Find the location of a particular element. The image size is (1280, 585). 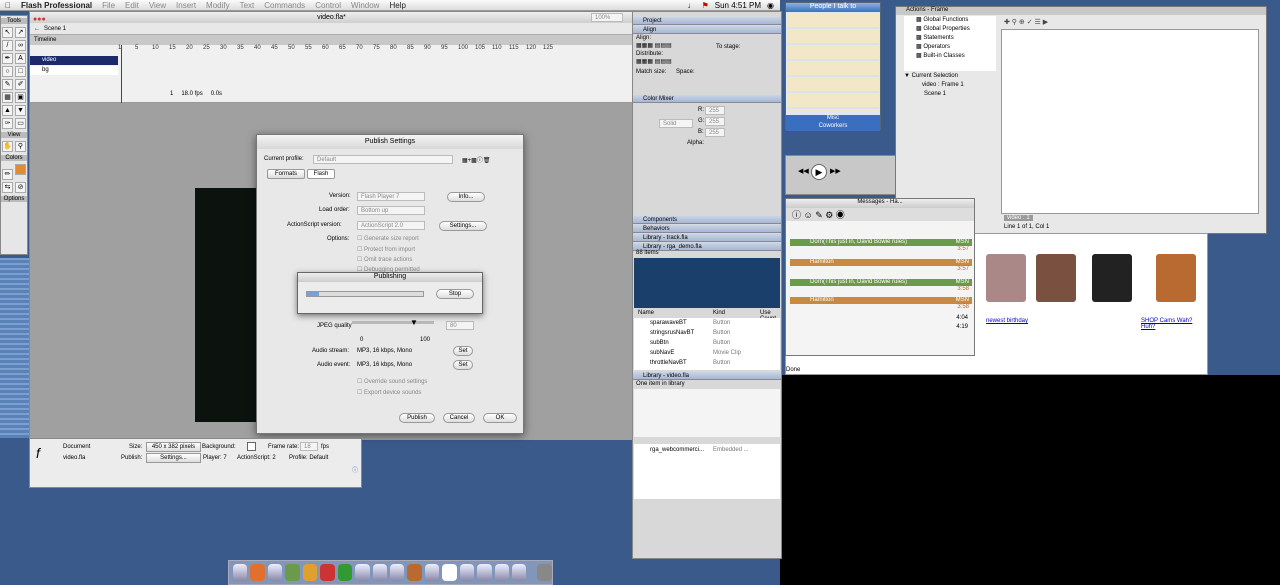

rewind-icon: ◀◀ is located at coordinates (803, 171).